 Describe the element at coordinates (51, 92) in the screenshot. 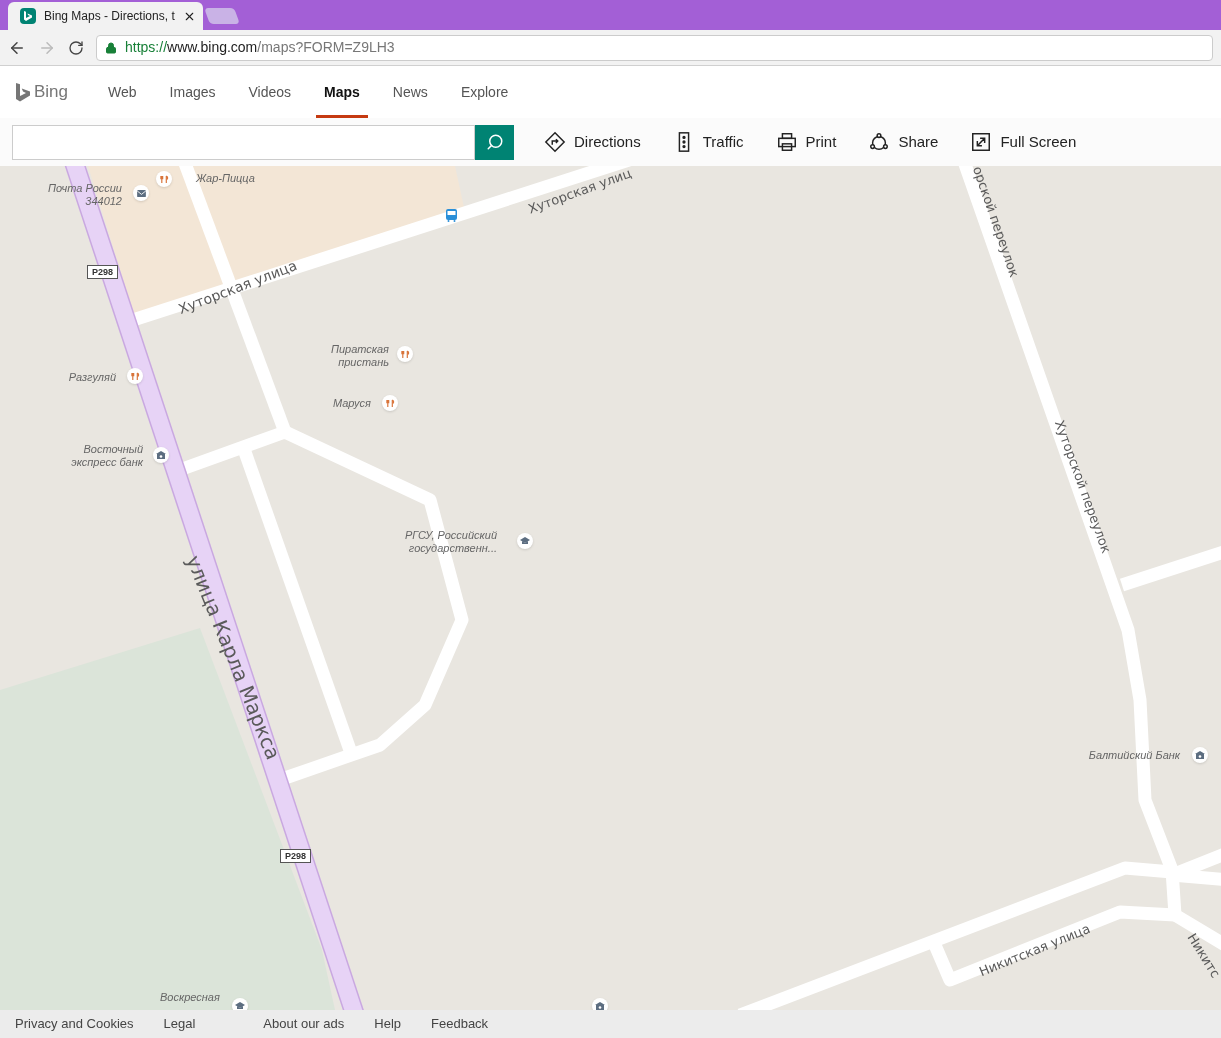

I see `bing-logo-text: Bing` at that location.